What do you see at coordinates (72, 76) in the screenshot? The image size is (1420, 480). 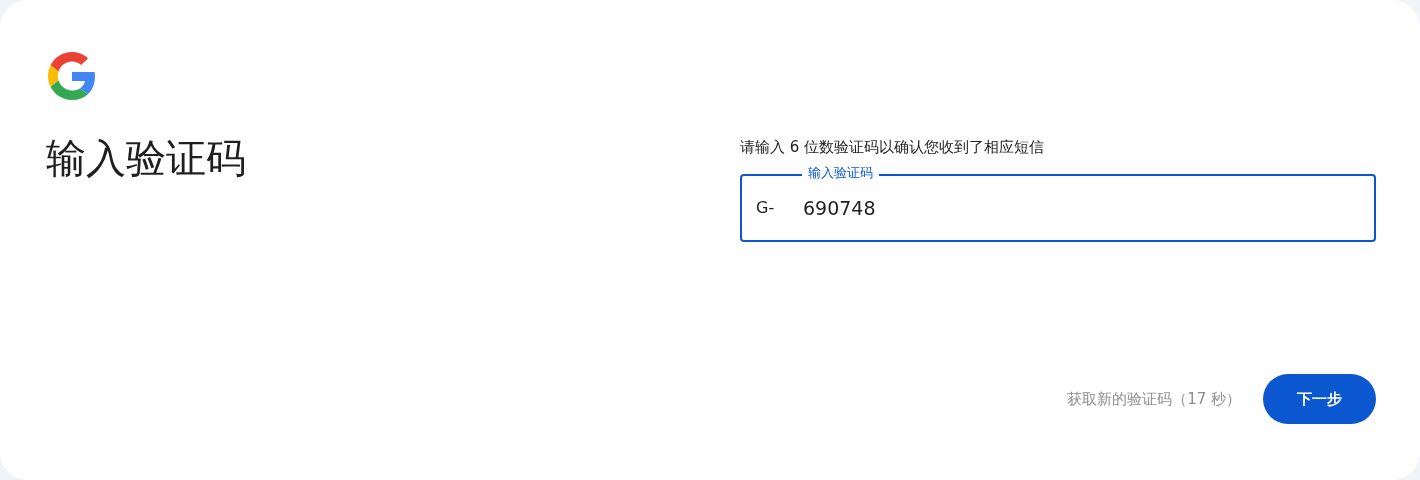 I see `google-logo-icon` at bounding box center [72, 76].